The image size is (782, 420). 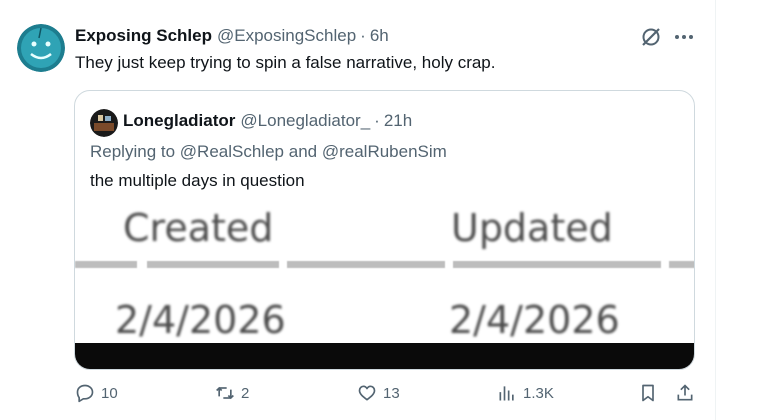 I want to click on media-label-created: Created, so click(x=198, y=228).